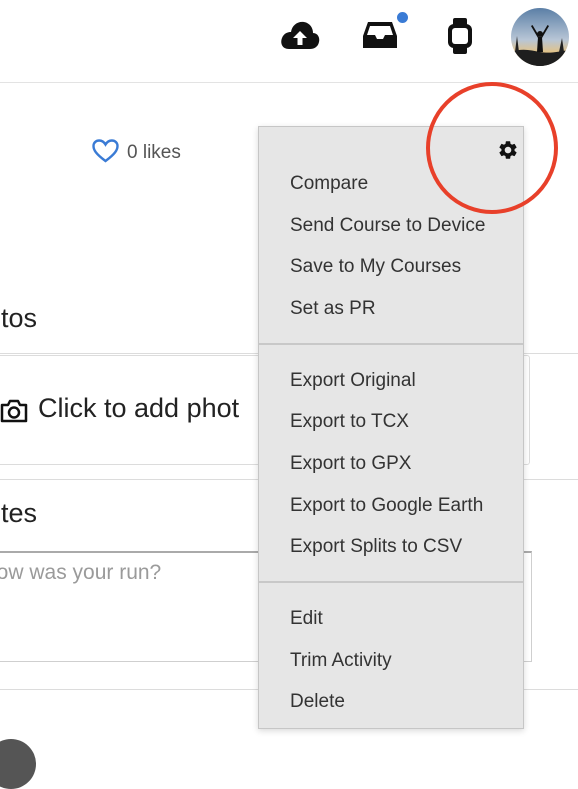 The image size is (578, 789). I want to click on notes-placeholder: low was your run?, so click(81, 572).